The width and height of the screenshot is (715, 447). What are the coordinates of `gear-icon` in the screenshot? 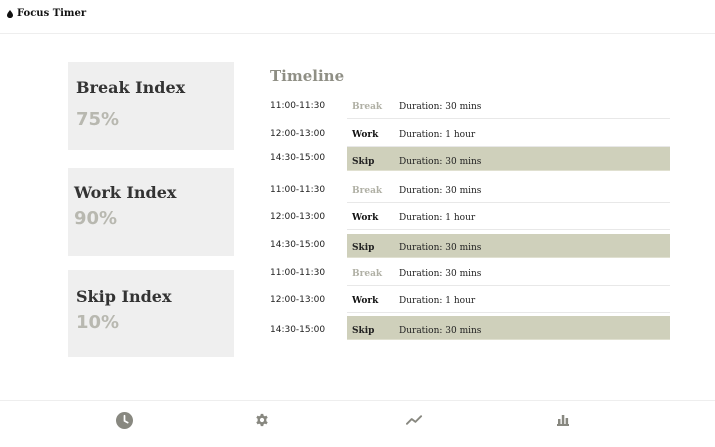 It's located at (262, 420).